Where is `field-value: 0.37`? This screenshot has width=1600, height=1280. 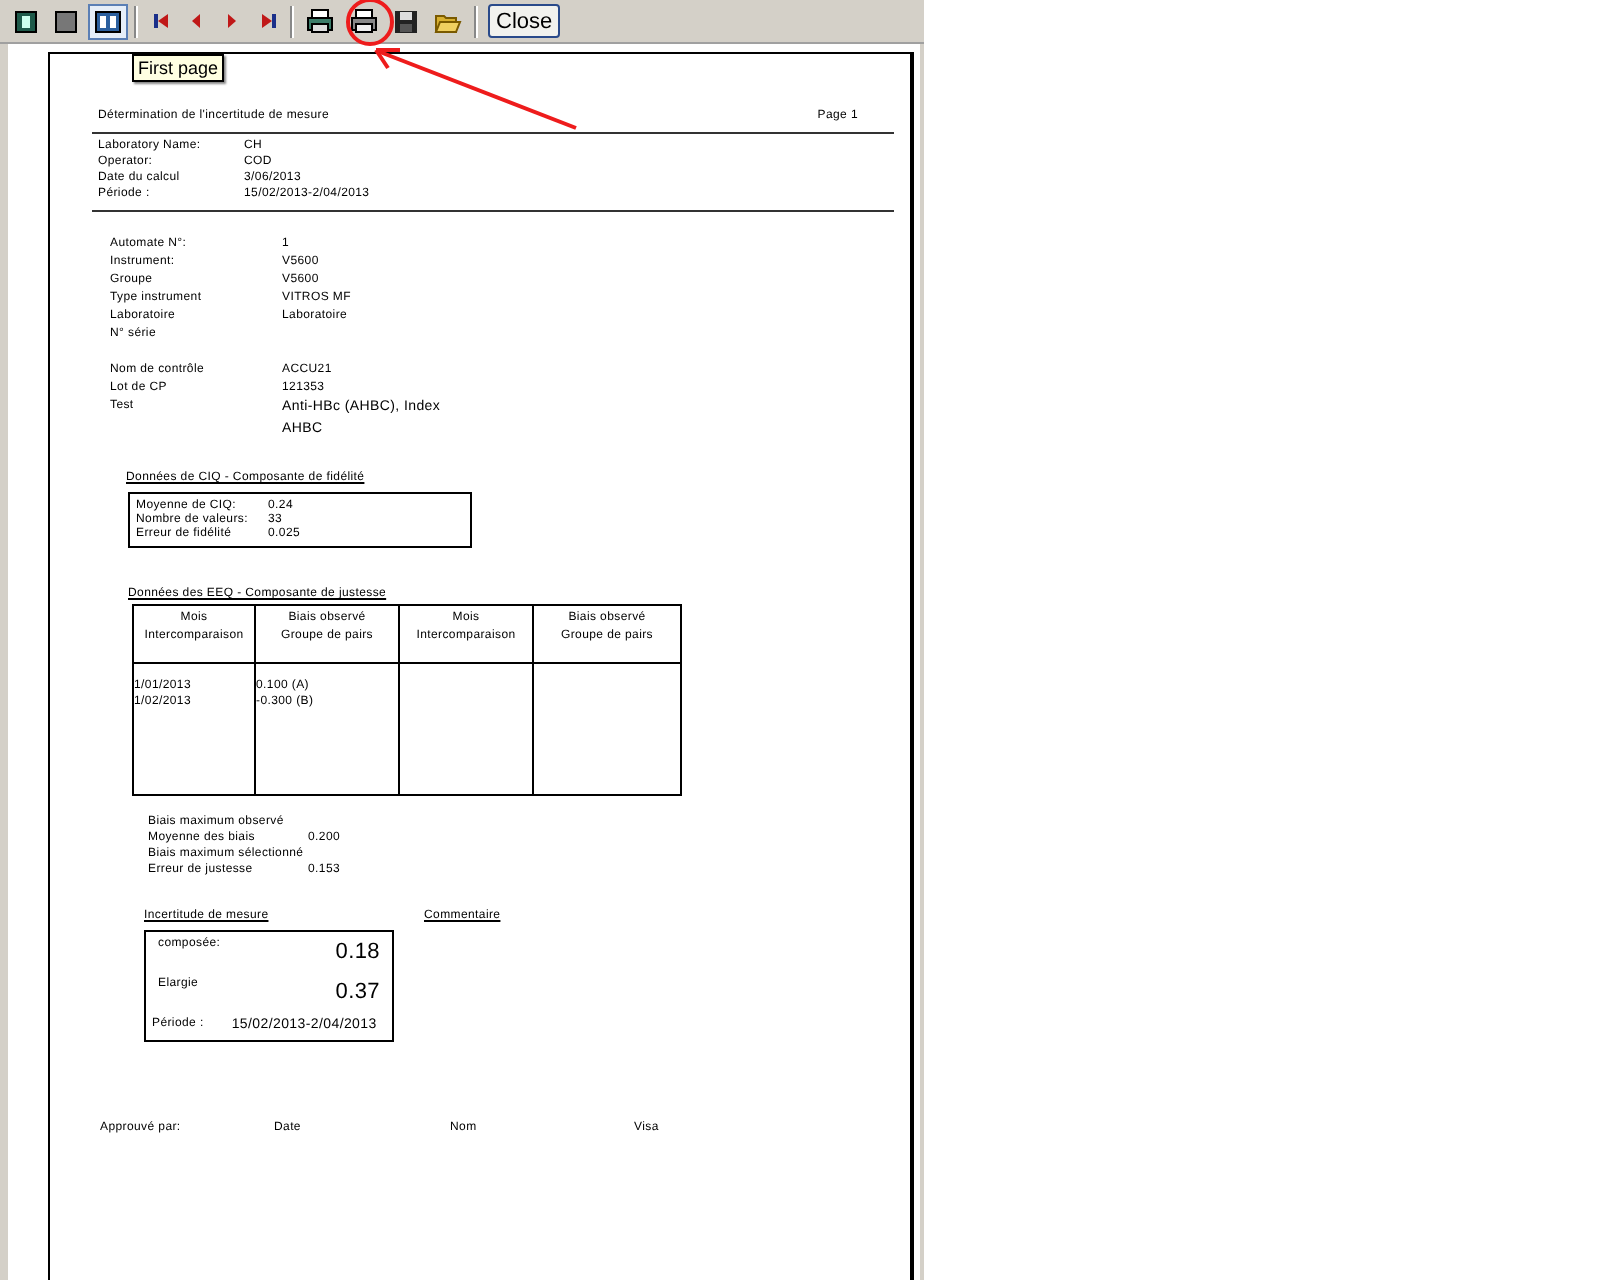 field-value: 0.37 is located at coordinates (357, 992).